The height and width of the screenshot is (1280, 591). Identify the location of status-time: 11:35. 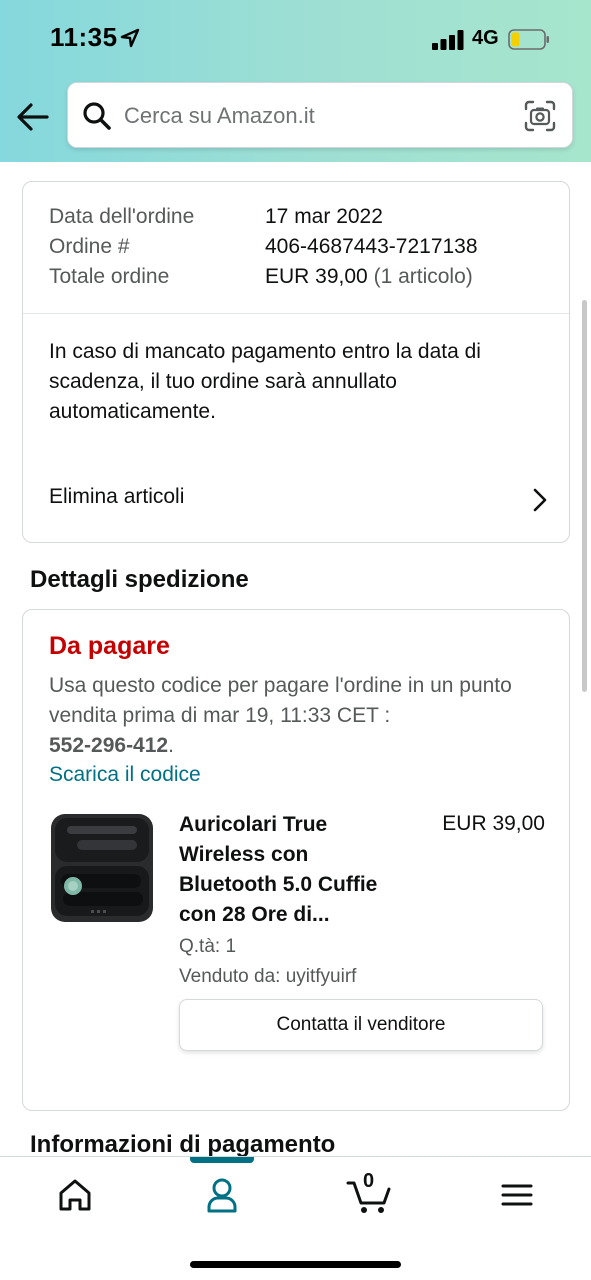
(84, 37).